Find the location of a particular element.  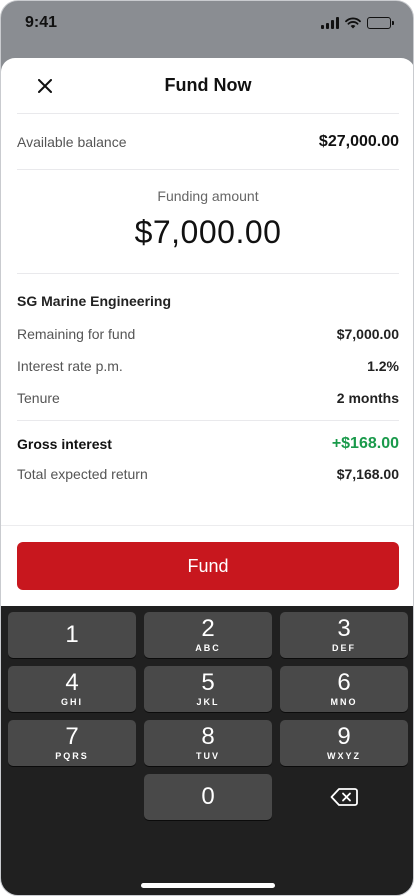

key-5: 5 JKL is located at coordinates (208, 689).